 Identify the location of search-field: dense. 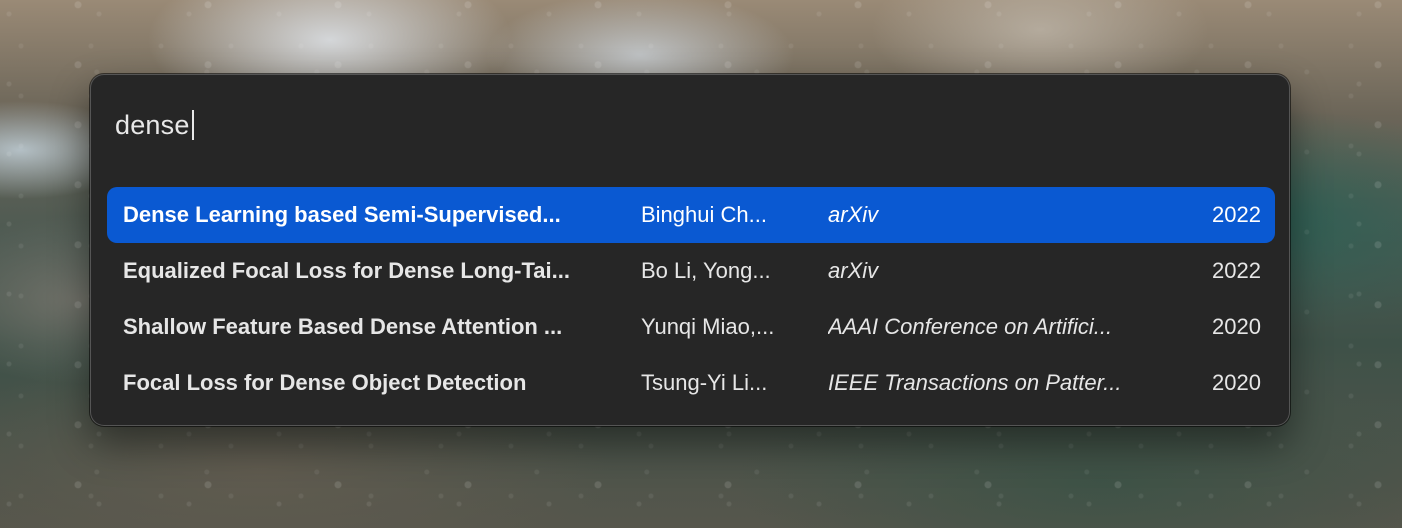
(154, 125).